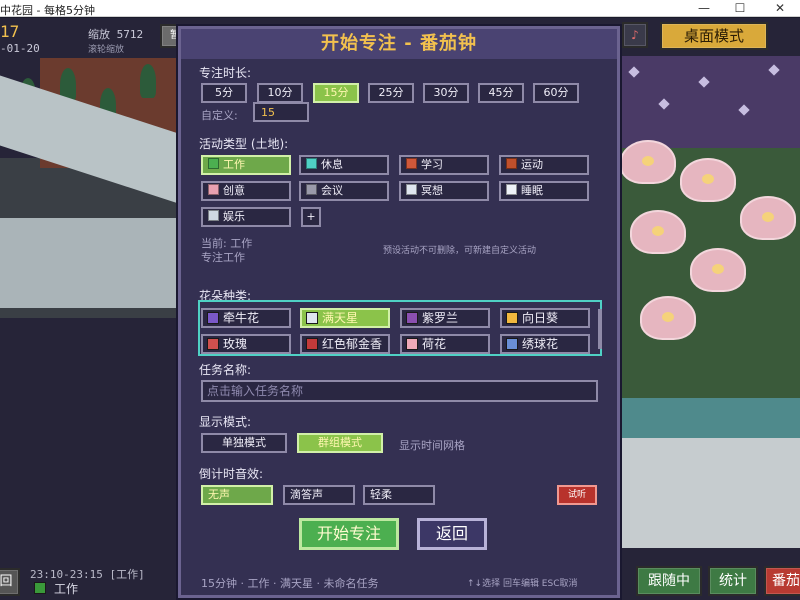 This screenshot has height=600, width=800. Describe the element at coordinates (332, 190) in the screenshot. I see `activity-label-text: 会议` at that location.